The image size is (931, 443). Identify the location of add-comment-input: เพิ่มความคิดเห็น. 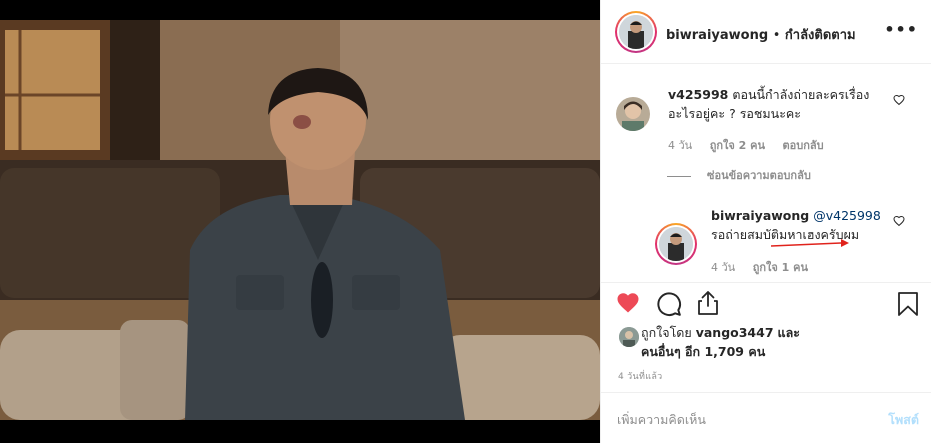
(661, 420).